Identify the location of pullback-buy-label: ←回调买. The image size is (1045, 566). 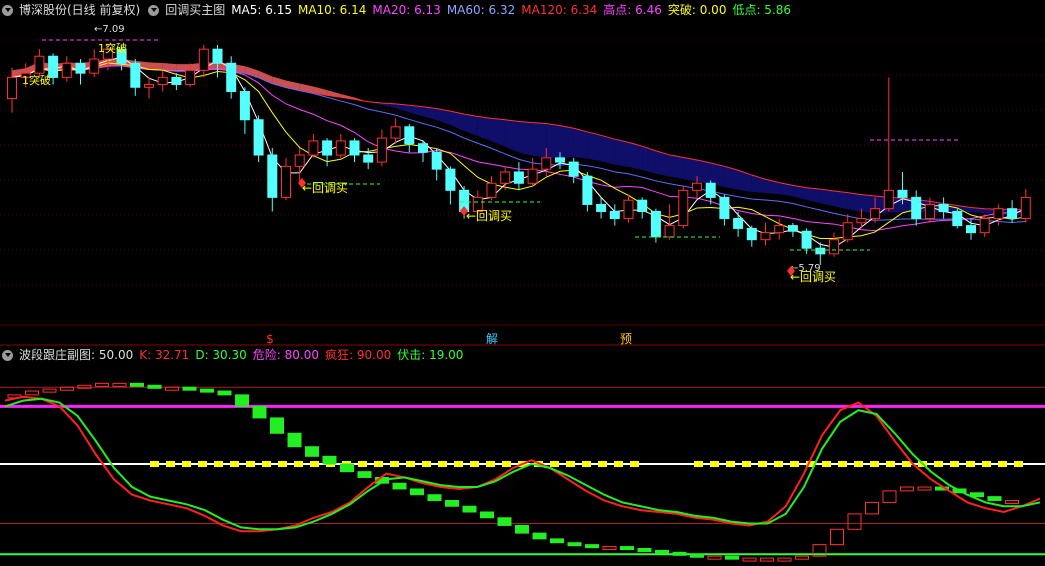
(325, 188).